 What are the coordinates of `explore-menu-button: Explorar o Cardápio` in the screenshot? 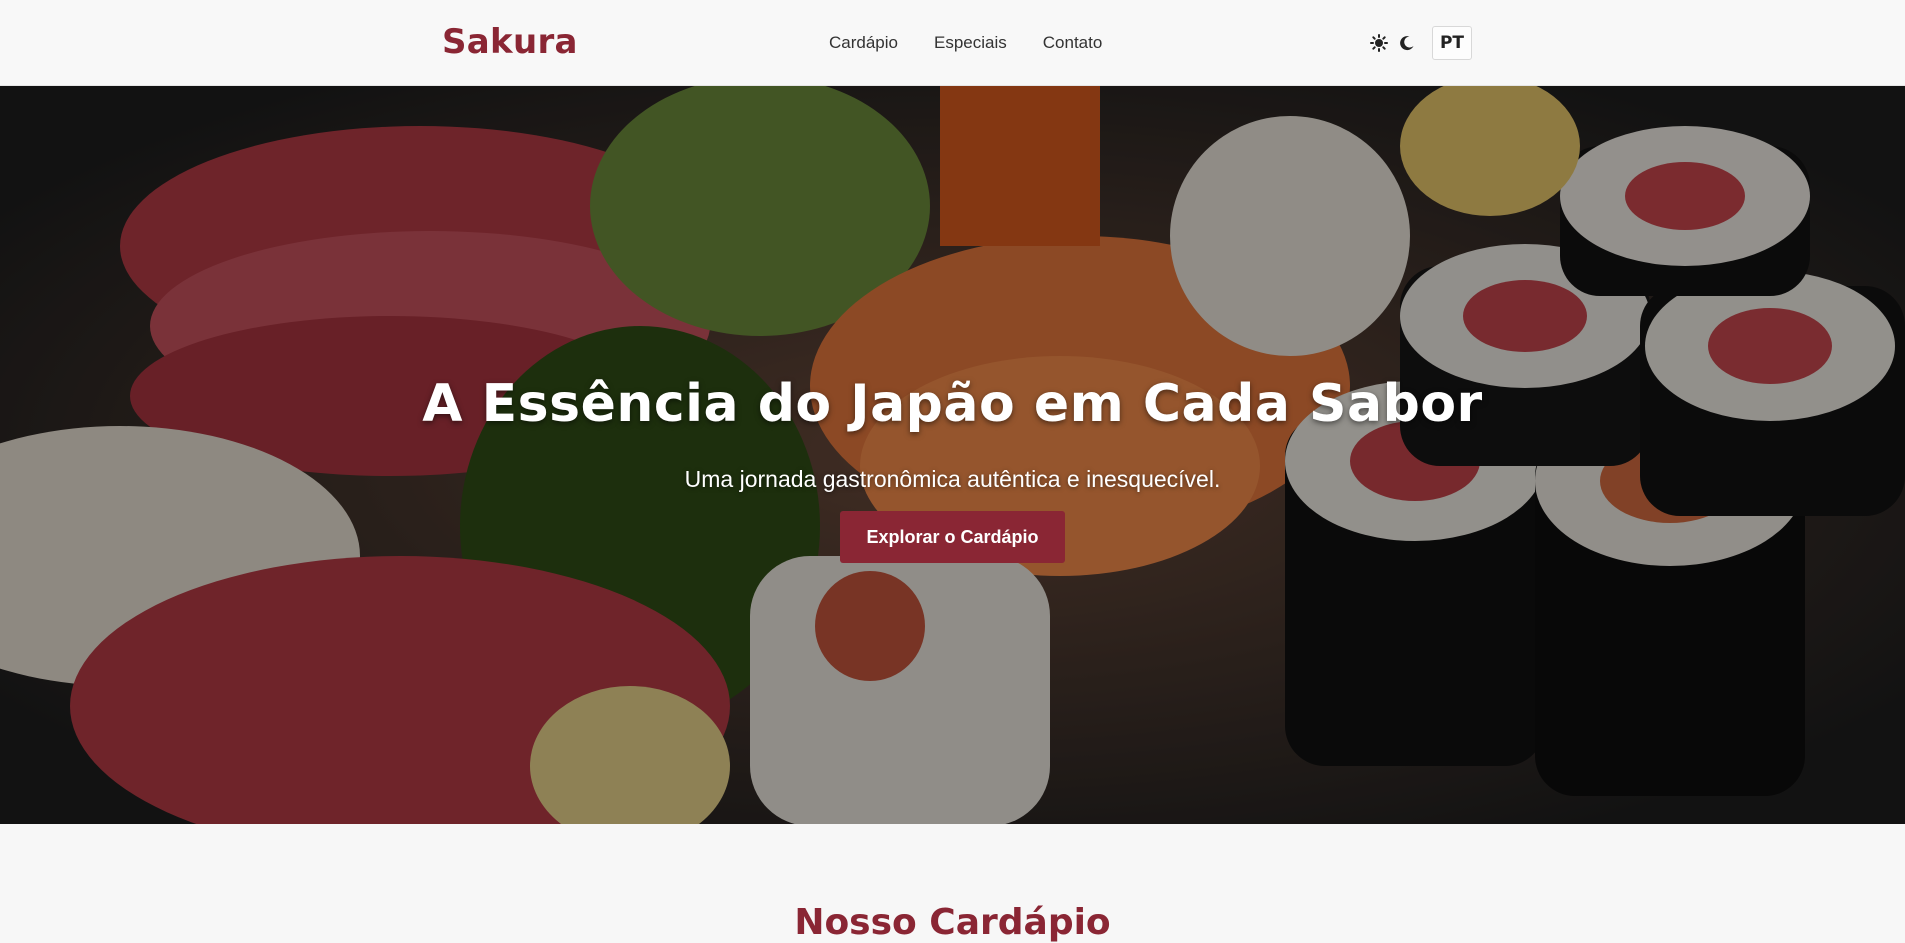 It's located at (952, 537).